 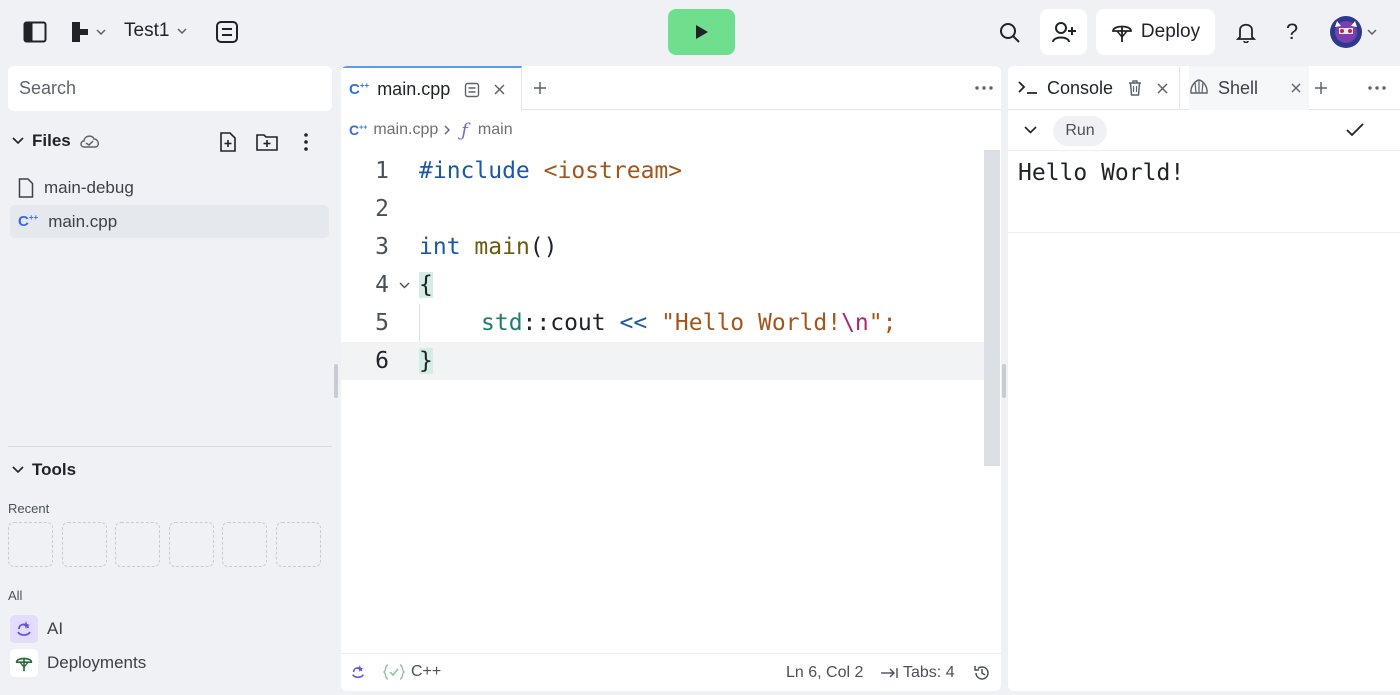 What do you see at coordinates (382, 171) in the screenshot?
I see `line-number: 1` at bounding box center [382, 171].